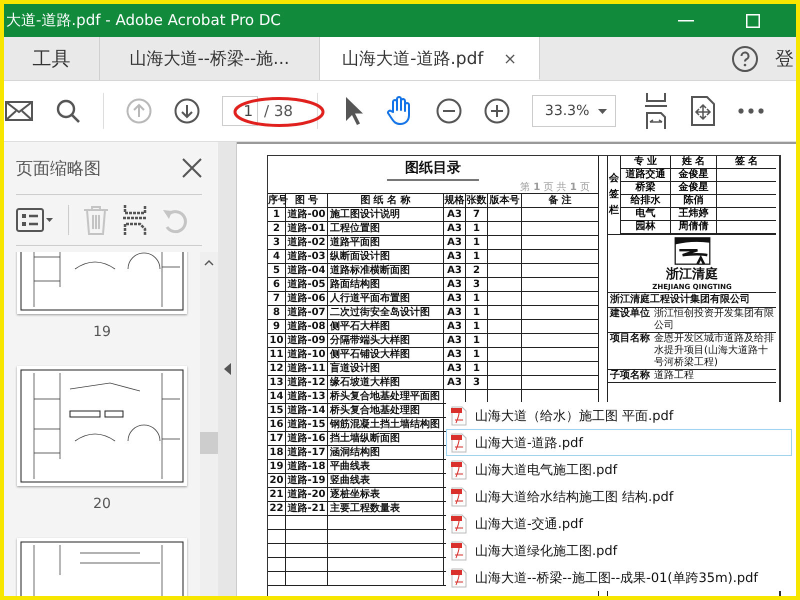 This screenshot has height=600, width=800. What do you see at coordinates (386, 438) in the screenshot?
I see `table-cell: 挡土墙纵断面图` at bounding box center [386, 438].